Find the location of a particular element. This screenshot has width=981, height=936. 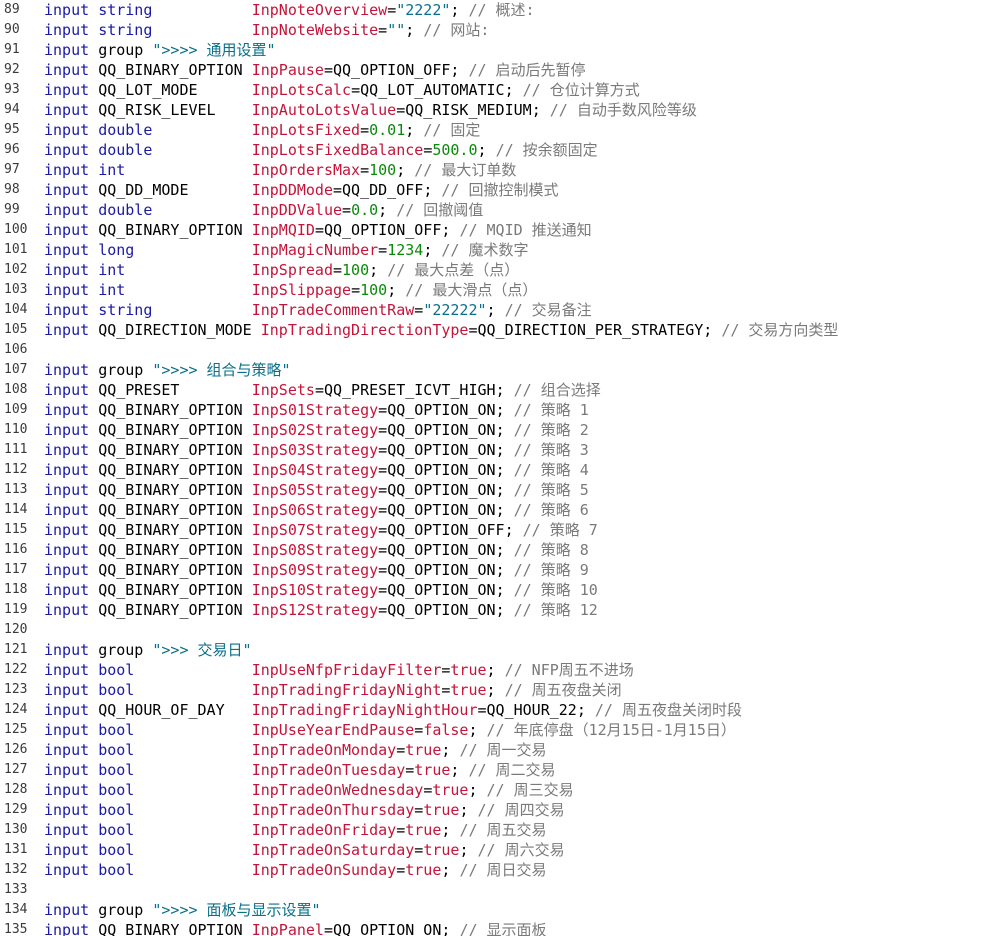

code-text: input double InpDDValue=0.0; // 回撤阈值 is located at coordinates (263, 210).